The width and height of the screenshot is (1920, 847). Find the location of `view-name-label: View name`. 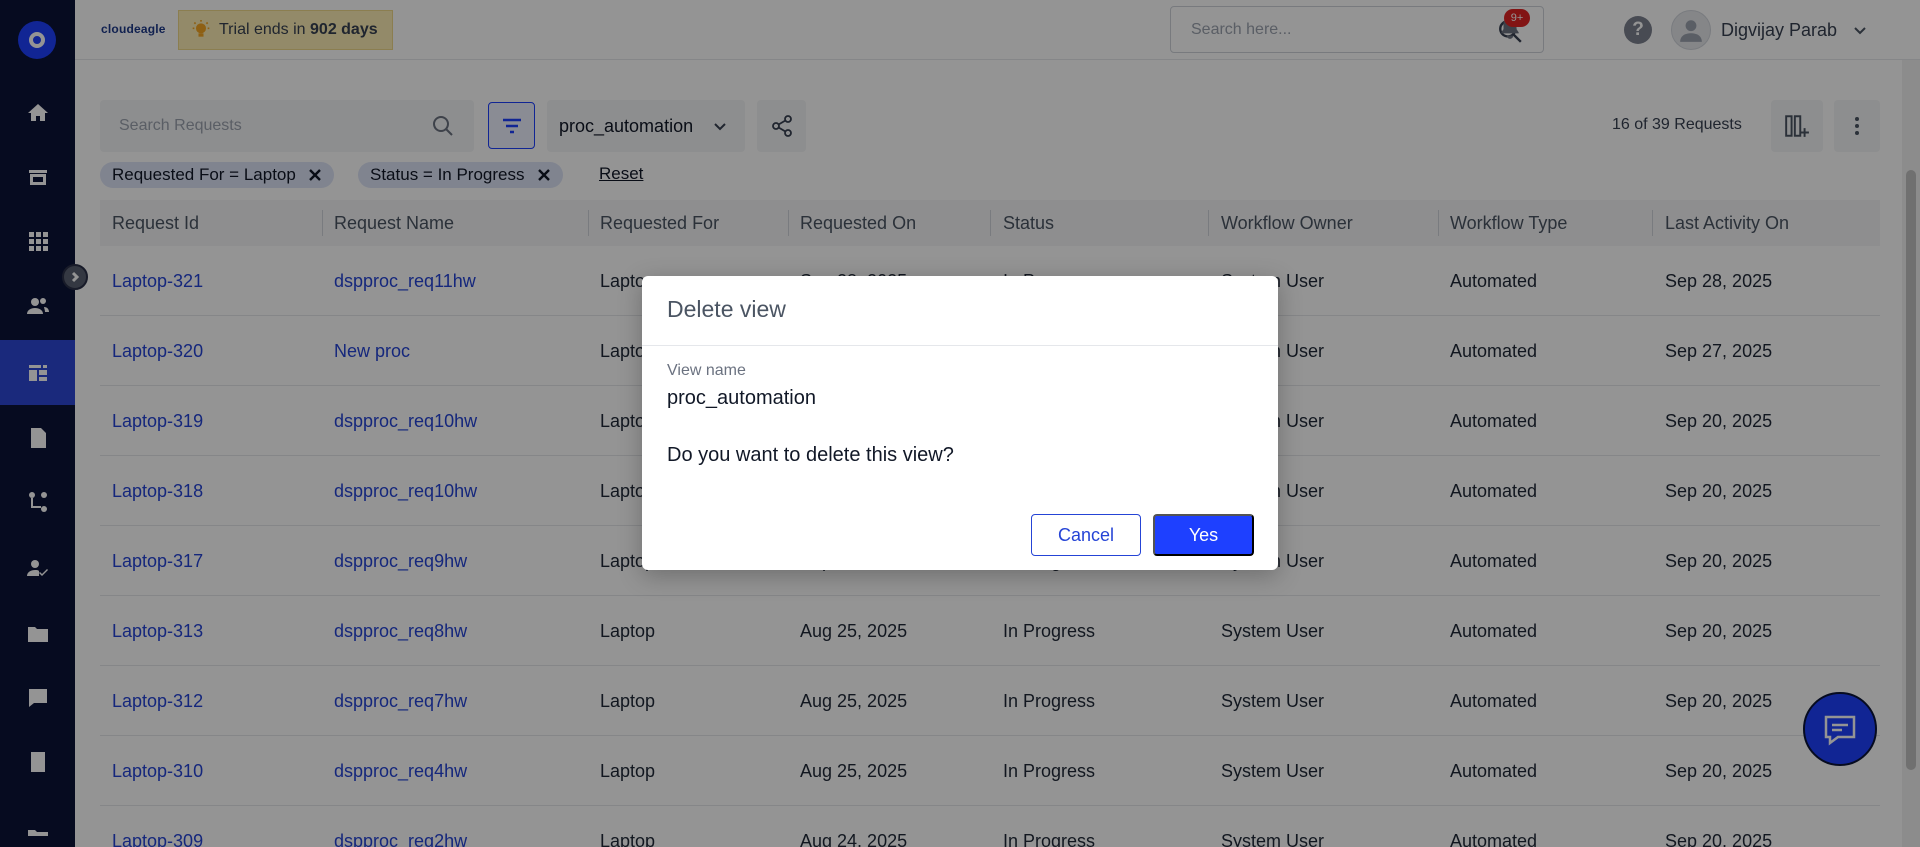

view-name-label: View name is located at coordinates (706, 370).